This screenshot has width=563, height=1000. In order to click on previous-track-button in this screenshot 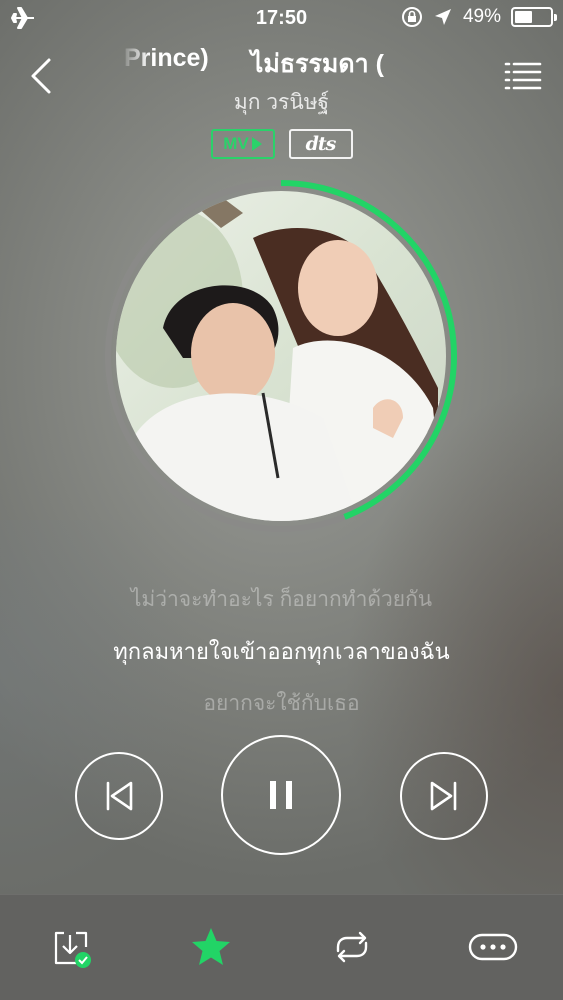, I will do `click(119, 796)`.